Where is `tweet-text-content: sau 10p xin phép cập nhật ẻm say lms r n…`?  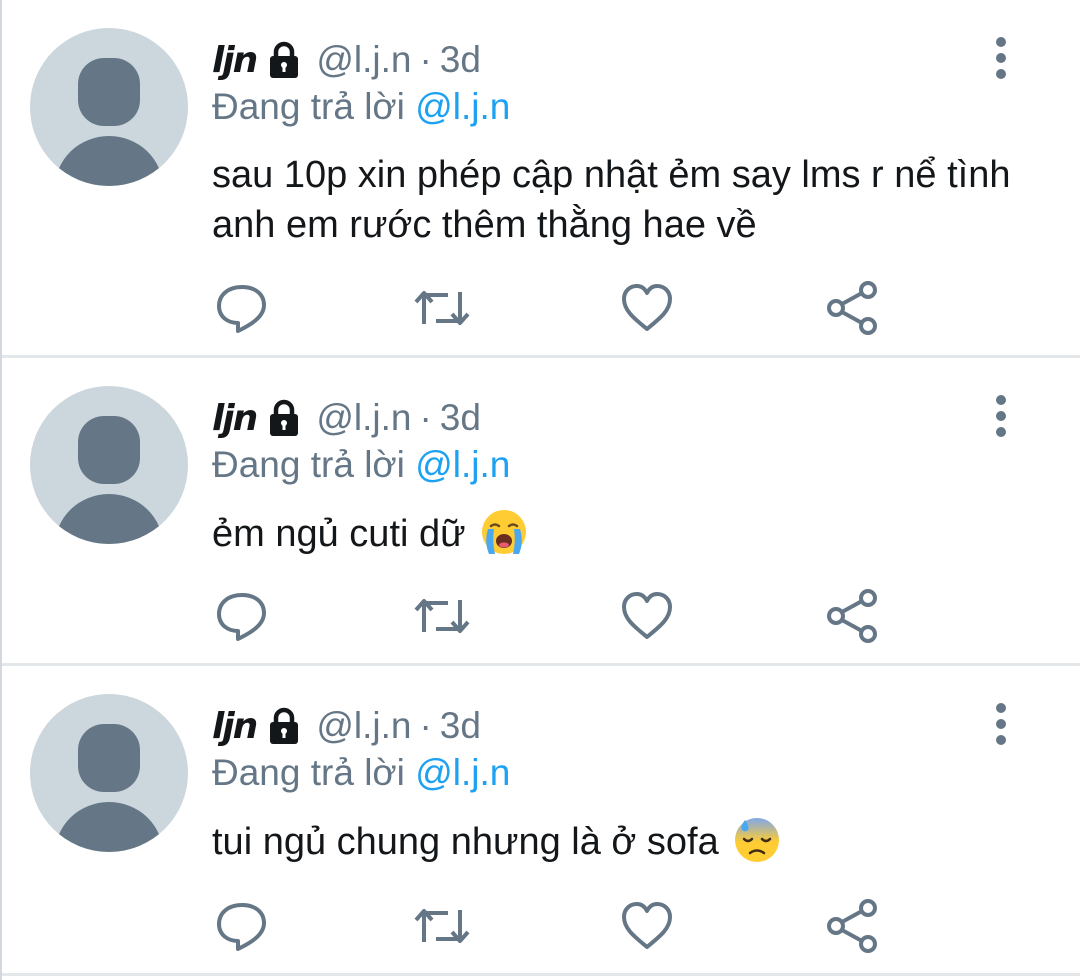 tweet-text-content: sau 10p xin phép cập nhật ẻm say lms r n… is located at coordinates (611, 200).